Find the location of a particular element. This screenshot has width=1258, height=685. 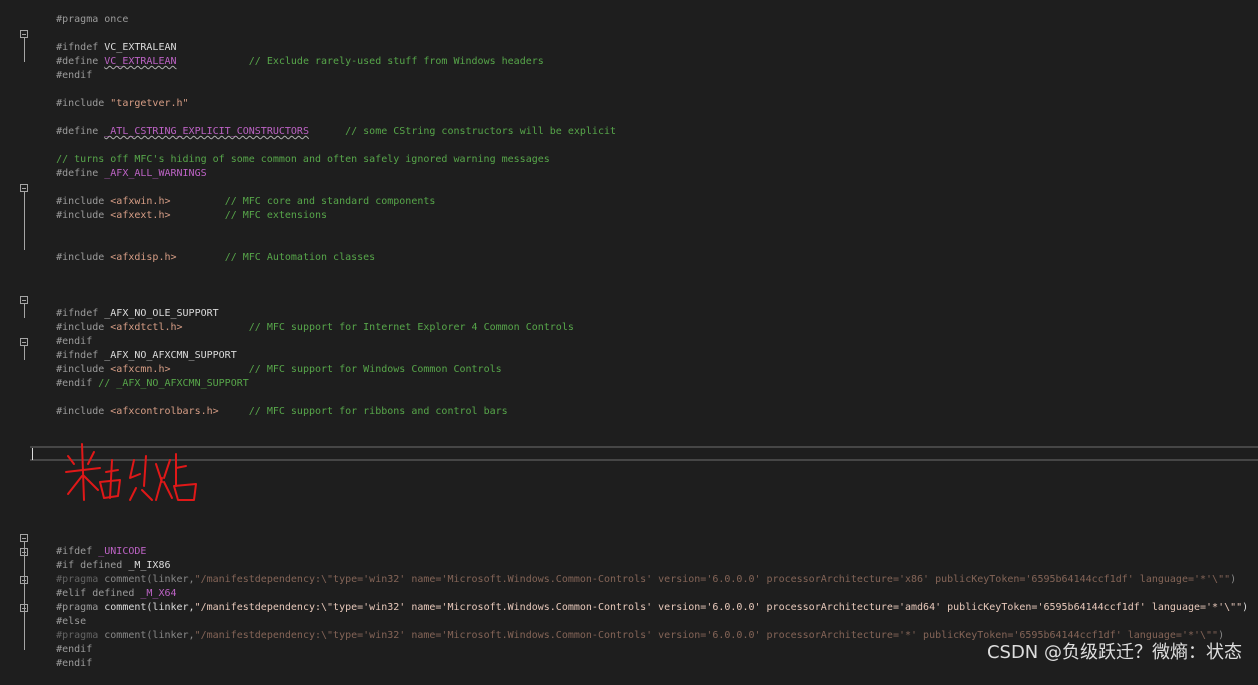

handwritten-annotation: 粘贴 is located at coordinates (131, 472).